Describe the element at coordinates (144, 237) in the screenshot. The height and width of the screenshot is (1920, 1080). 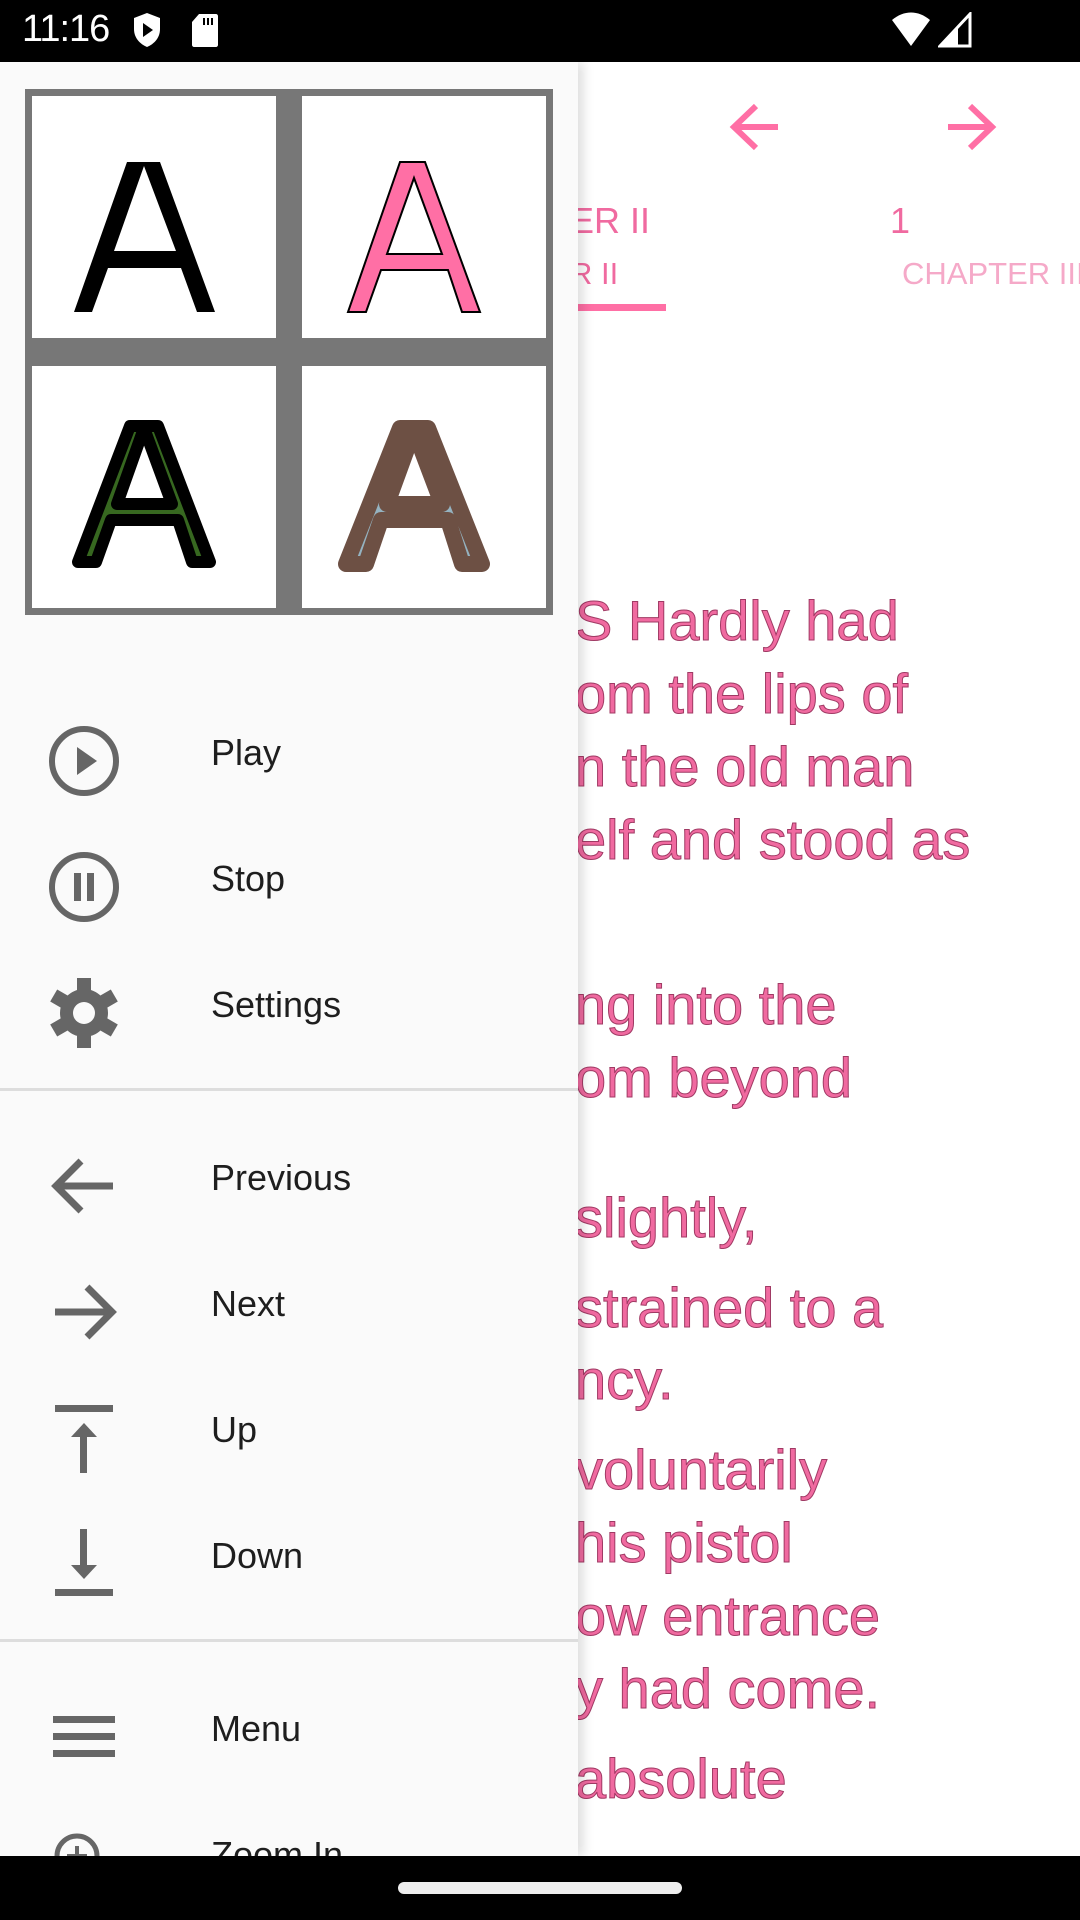
I see `letter-a-black-icon` at that location.